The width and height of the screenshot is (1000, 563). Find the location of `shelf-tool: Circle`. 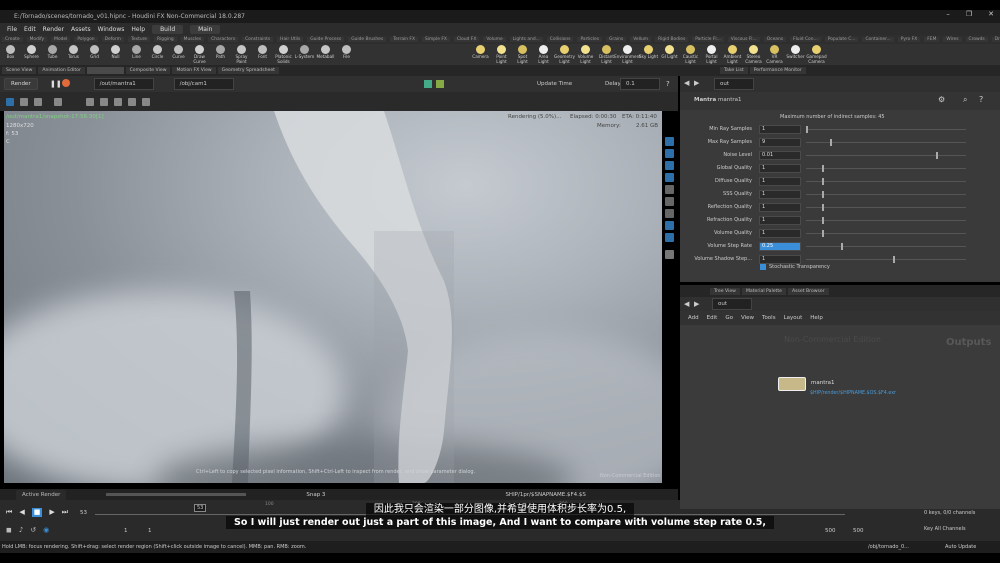

shelf-tool: Circle is located at coordinates (157, 54).